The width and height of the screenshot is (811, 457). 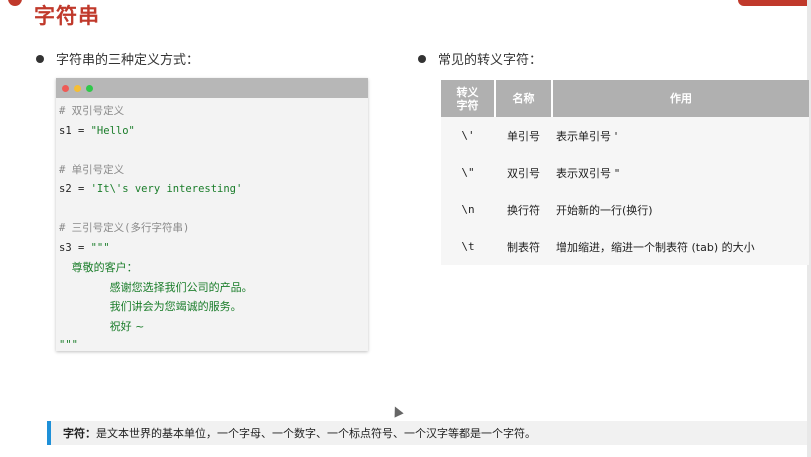 What do you see at coordinates (104, 267) in the screenshot?
I see `code-string: 尊敬的客户：` at bounding box center [104, 267].